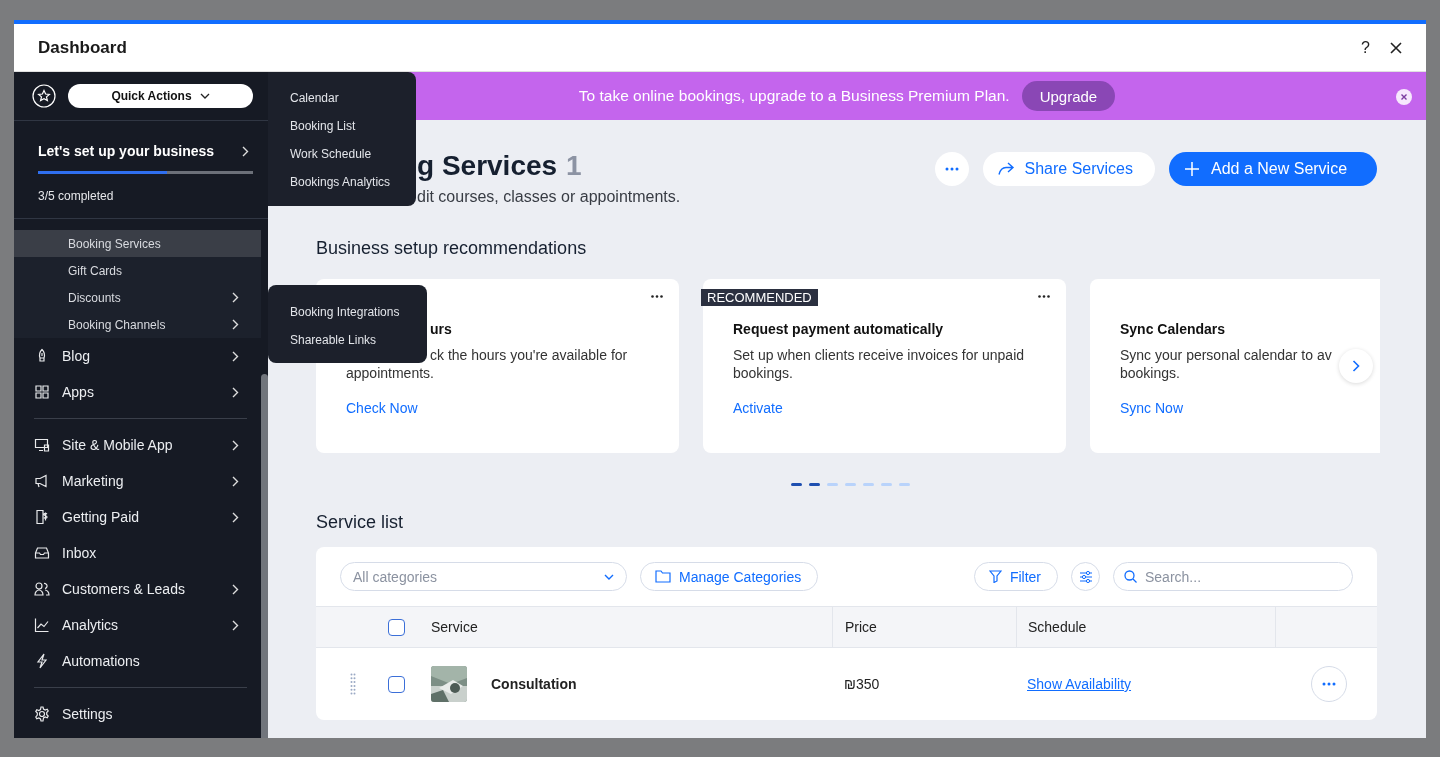  What do you see at coordinates (118, 445) in the screenshot?
I see `item-label: Site & Mobile App` at bounding box center [118, 445].